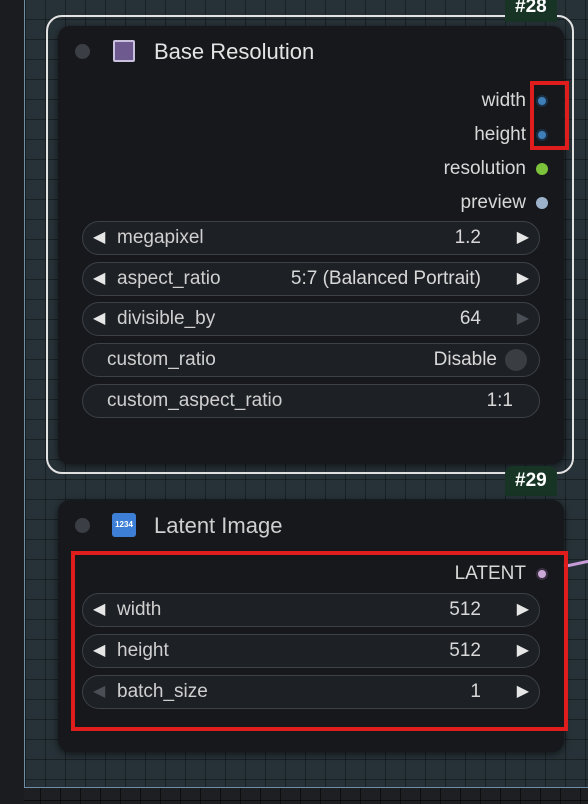  What do you see at coordinates (467, 237) in the screenshot?
I see `widget-value: 1.2` at bounding box center [467, 237].